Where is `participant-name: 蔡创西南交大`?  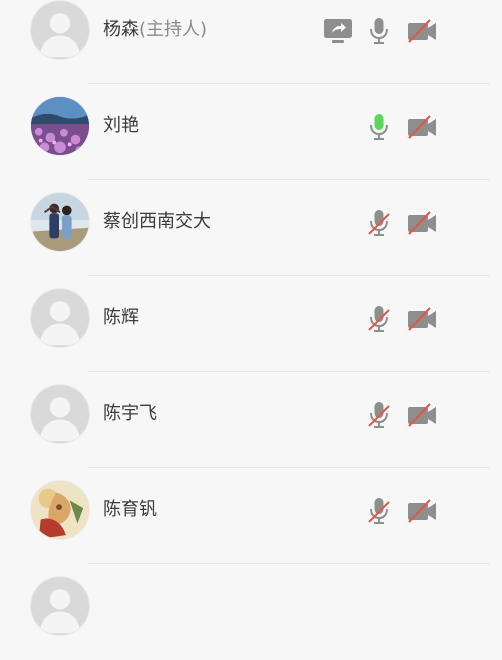 participant-name: 蔡创西南交大 is located at coordinates (157, 222).